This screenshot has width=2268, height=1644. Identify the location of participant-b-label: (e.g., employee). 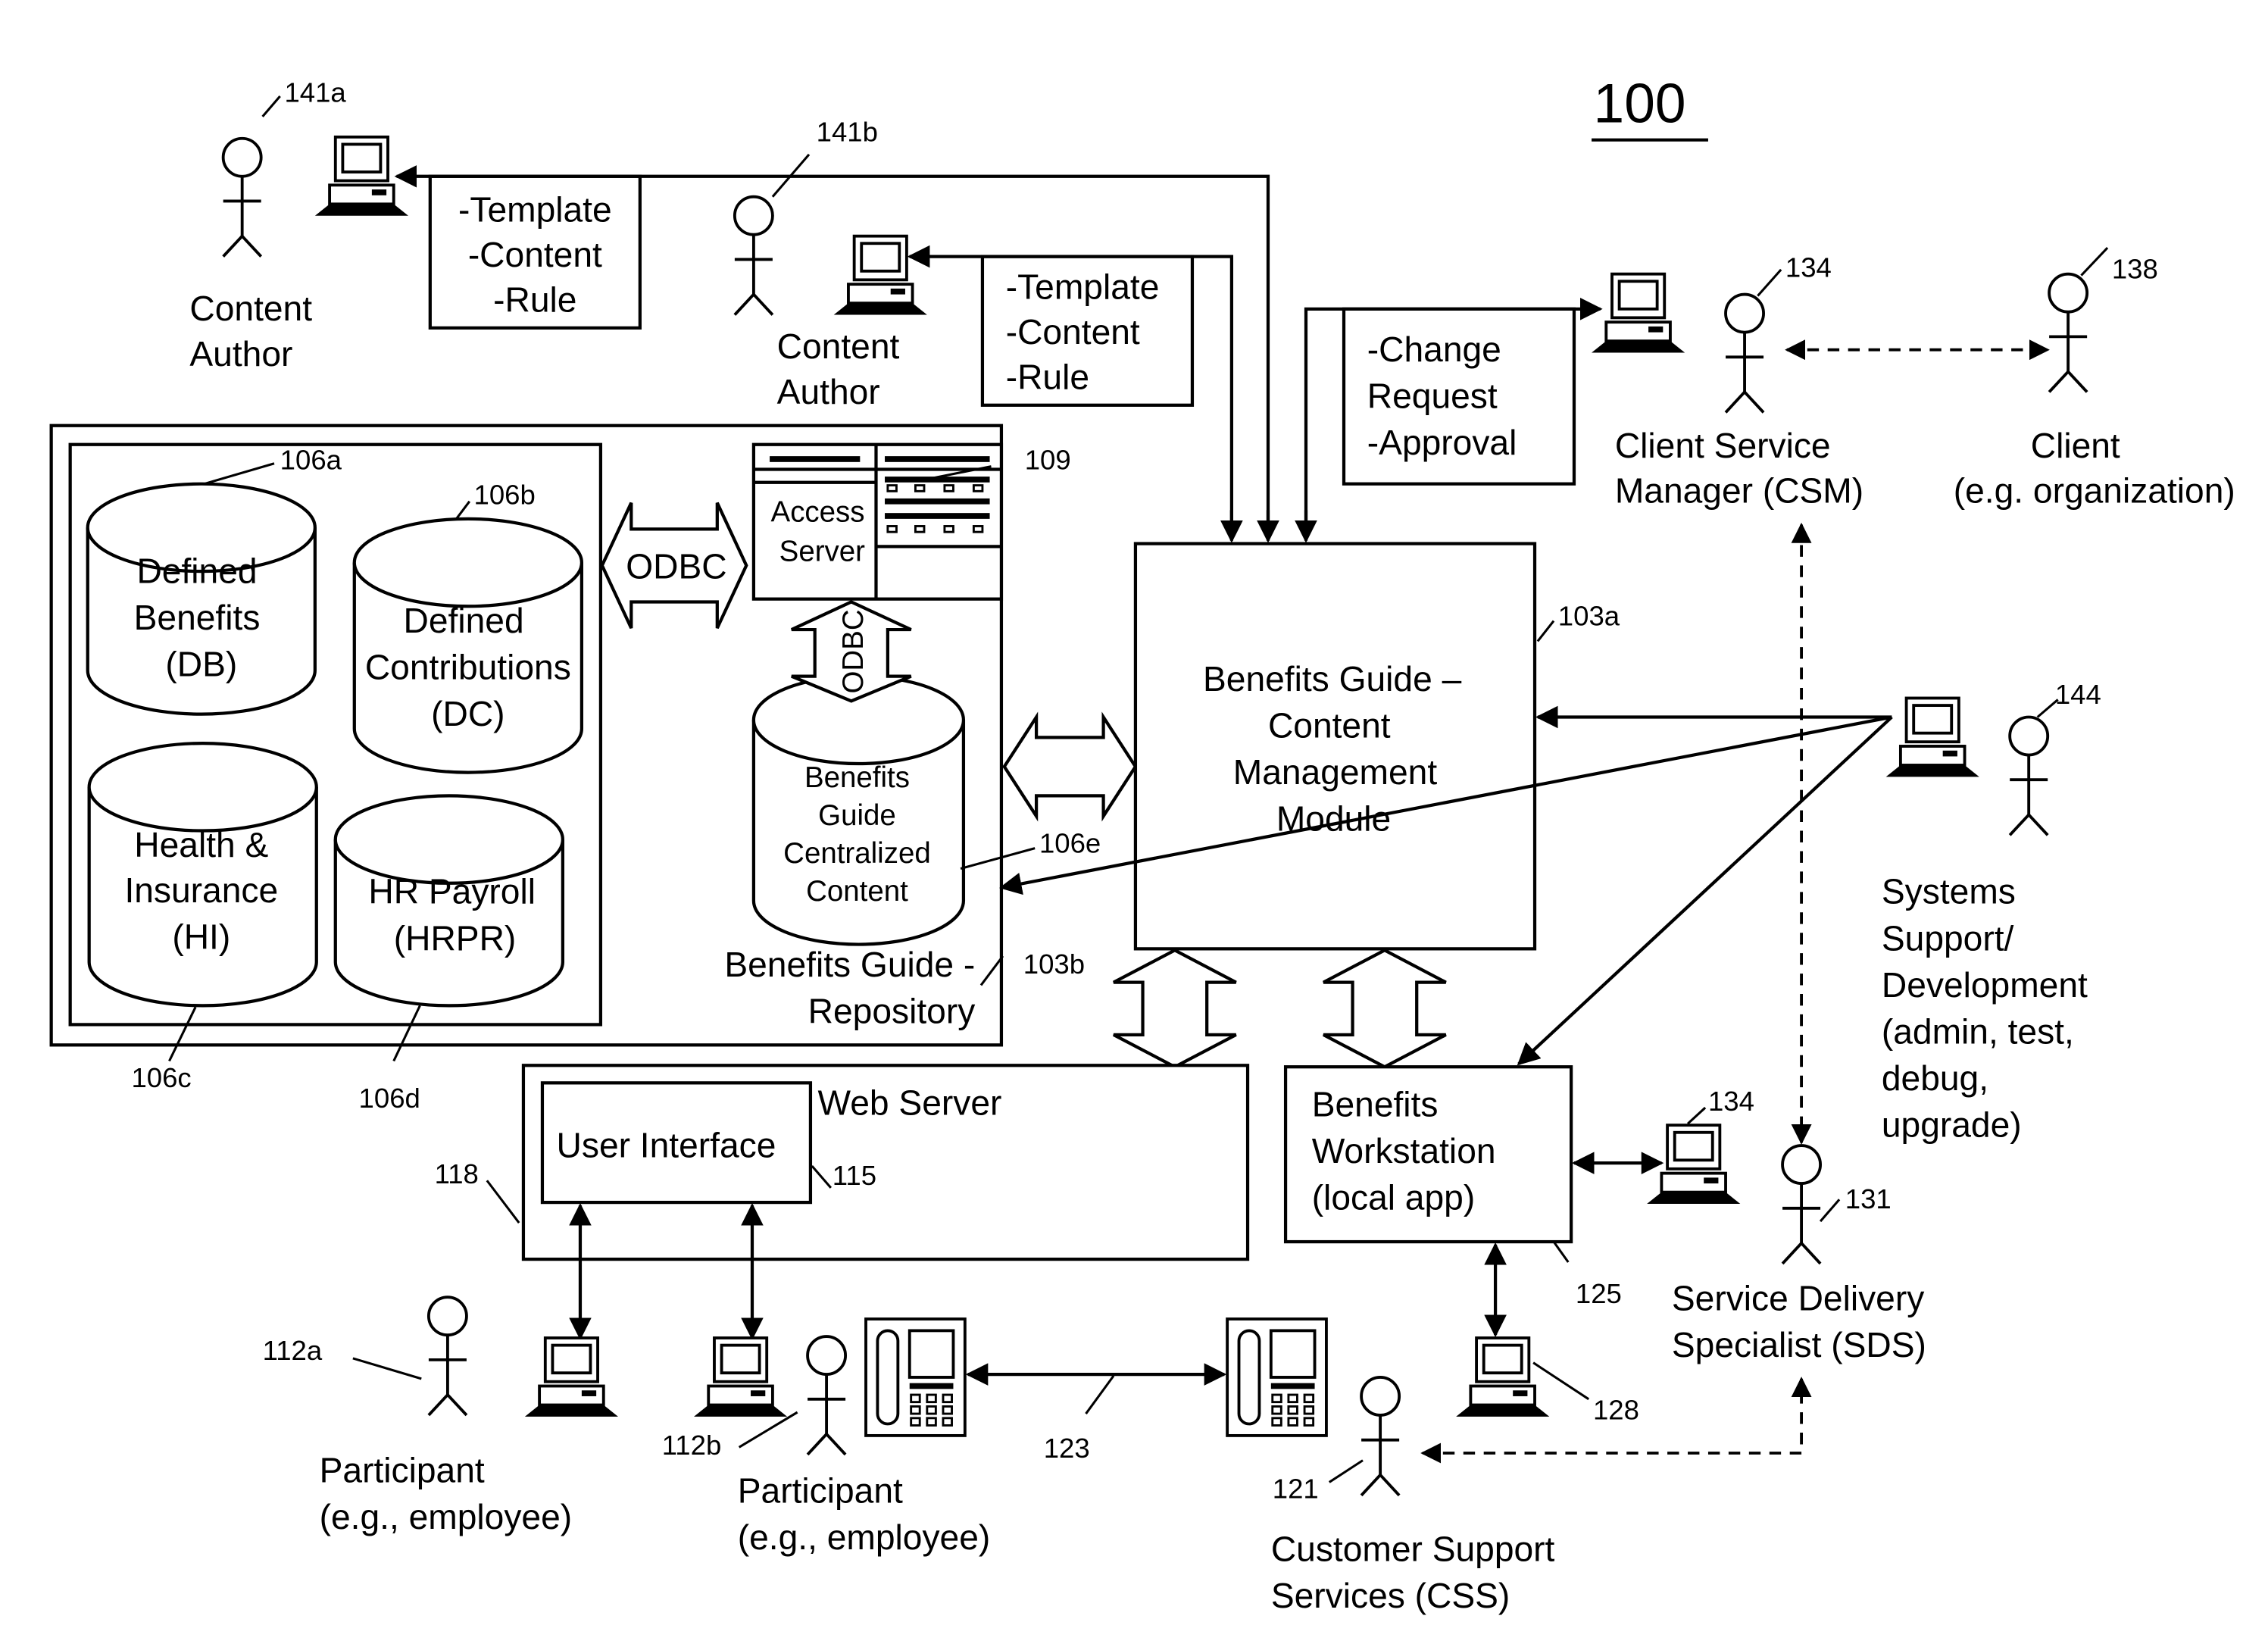
(864, 1537).